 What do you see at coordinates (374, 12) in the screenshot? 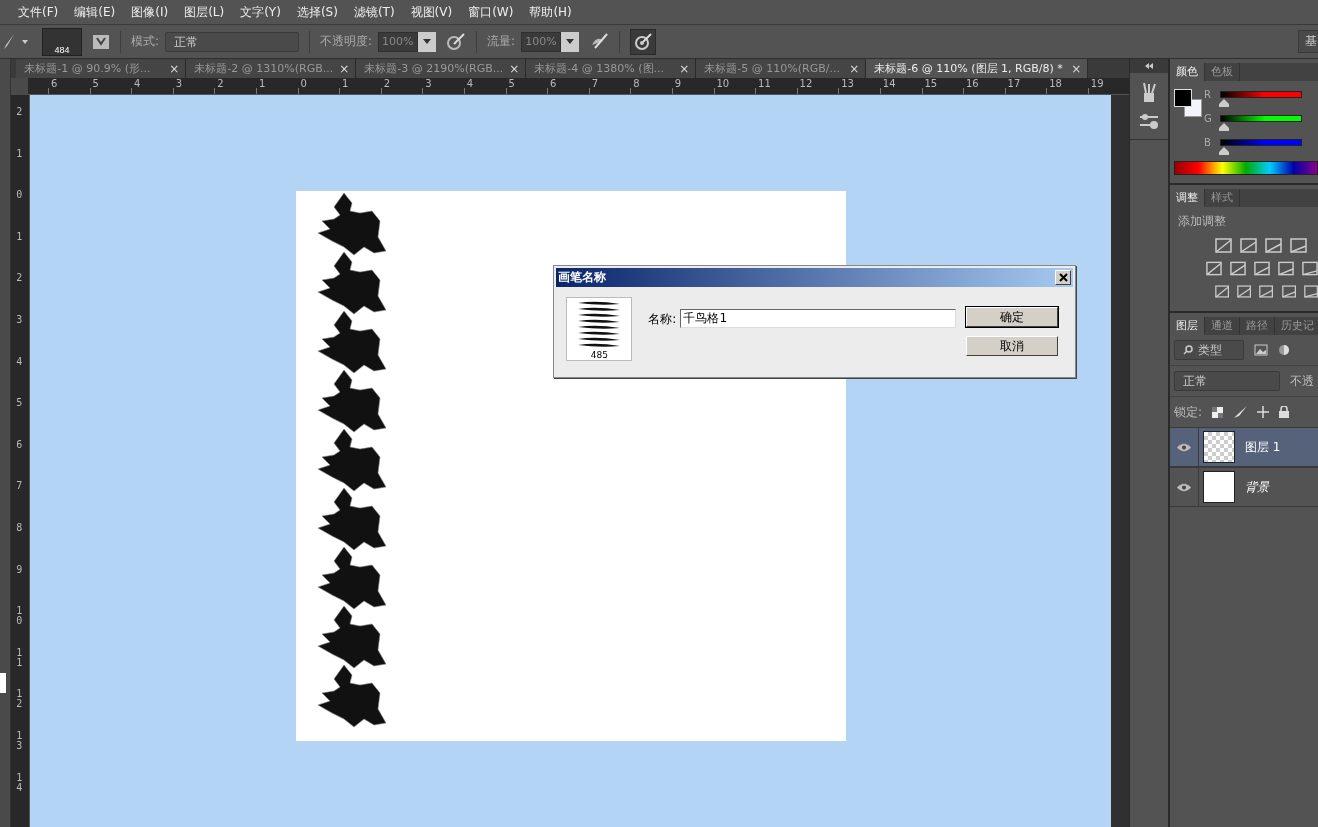
I see `menu-item: 滤镜(T)` at bounding box center [374, 12].